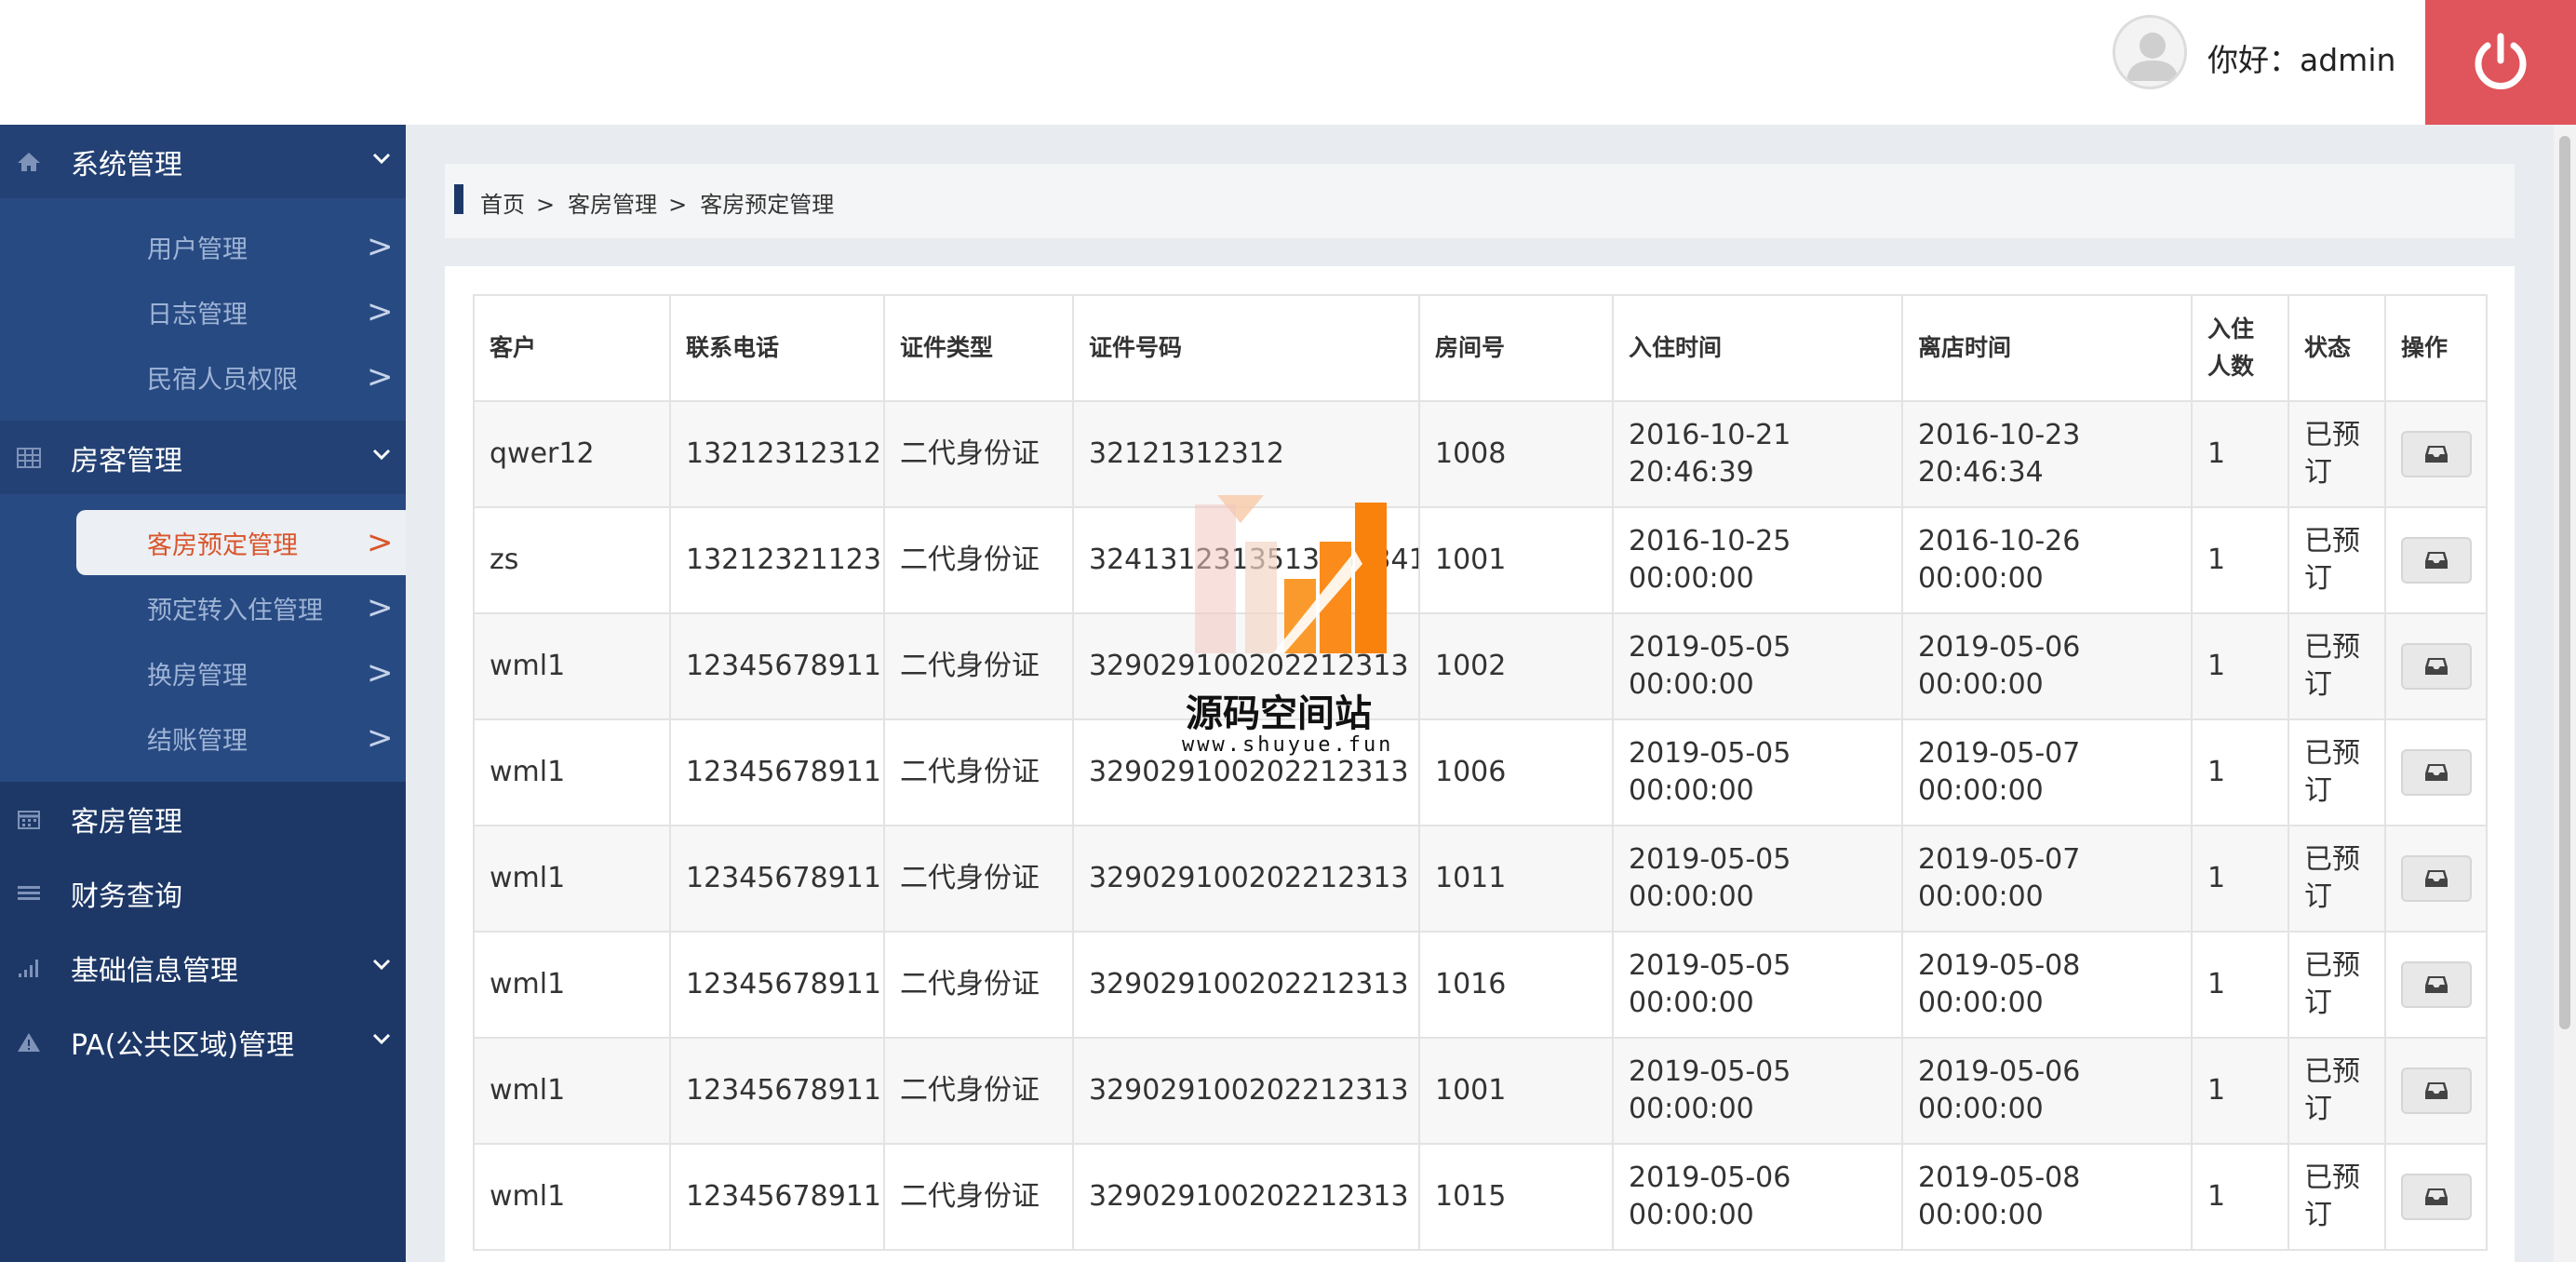 Image resolution: width=2576 pixels, height=1262 pixels. What do you see at coordinates (572, 348) in the screenshot?
I see `column-header: 客户` at bounding box center [572, 348].